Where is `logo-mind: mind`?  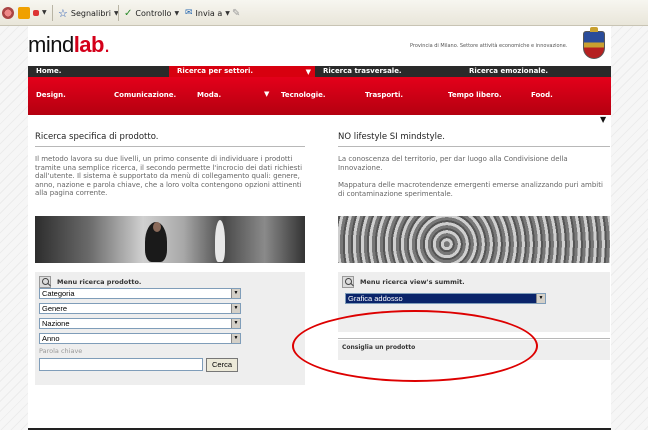
logo-mind: mind is located at coordinates (51, 44).